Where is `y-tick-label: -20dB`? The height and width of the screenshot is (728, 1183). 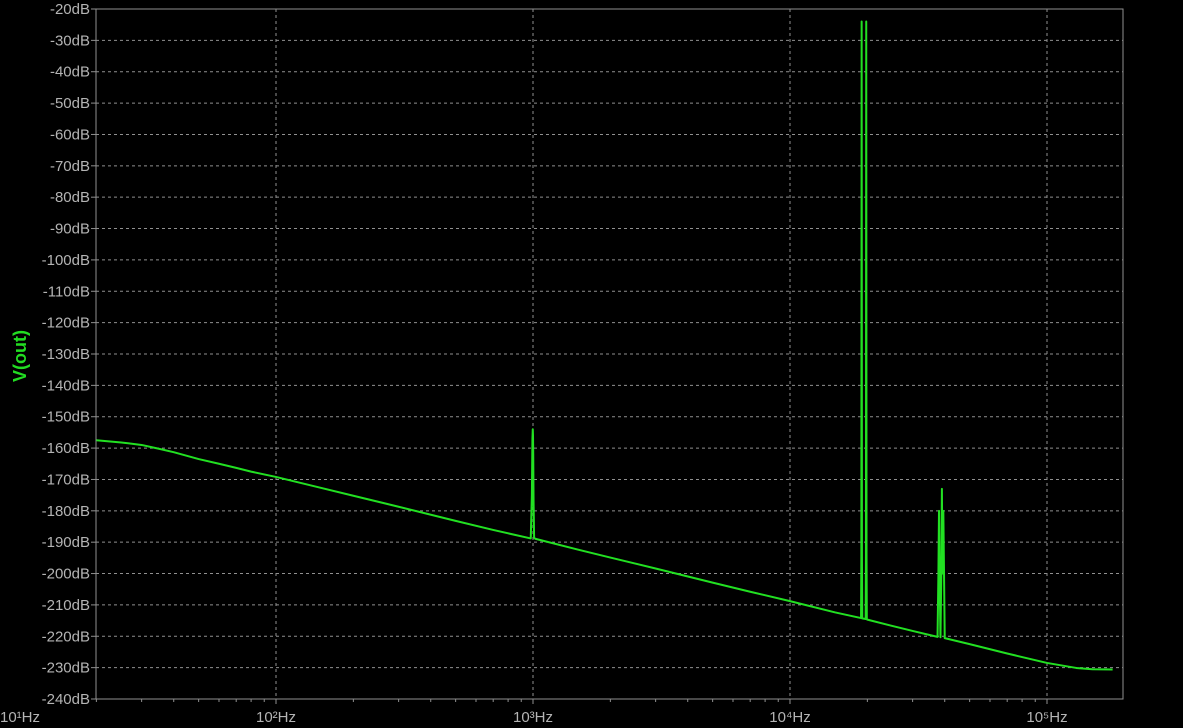
y-tick-label: -20dB is located at coordinates (70, 9).